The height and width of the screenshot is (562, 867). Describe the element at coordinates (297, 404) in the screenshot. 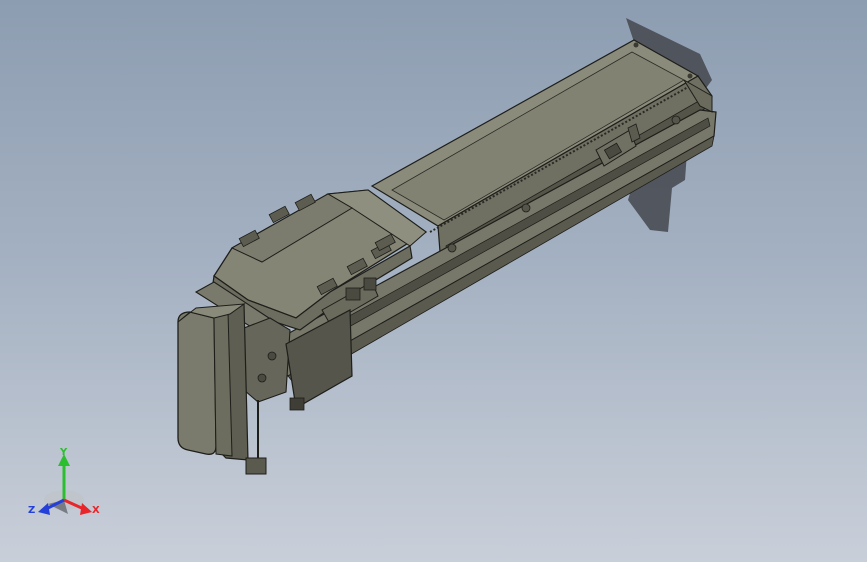

I see `motor-connector` at that location.